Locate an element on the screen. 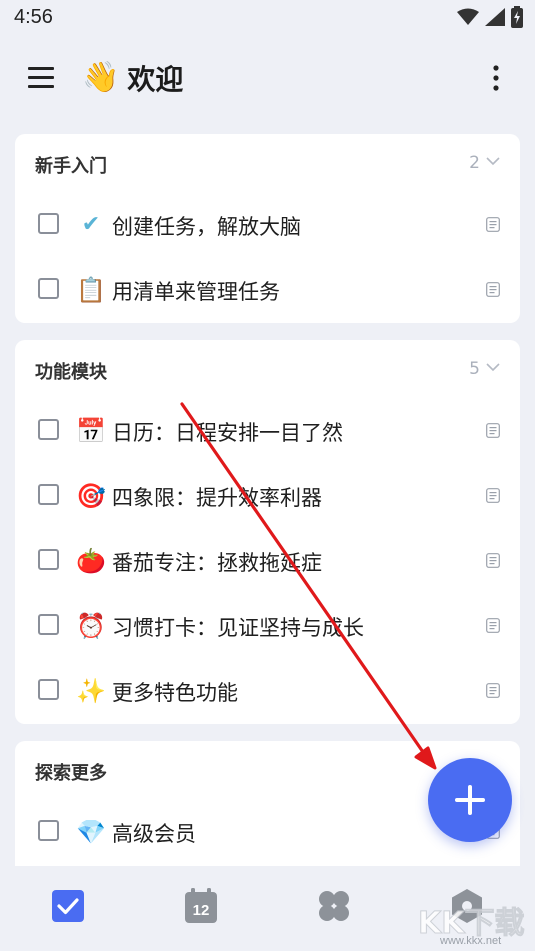 This screenshot has height=951, width=535. nav-tasks is located at coordinates (68, 906).